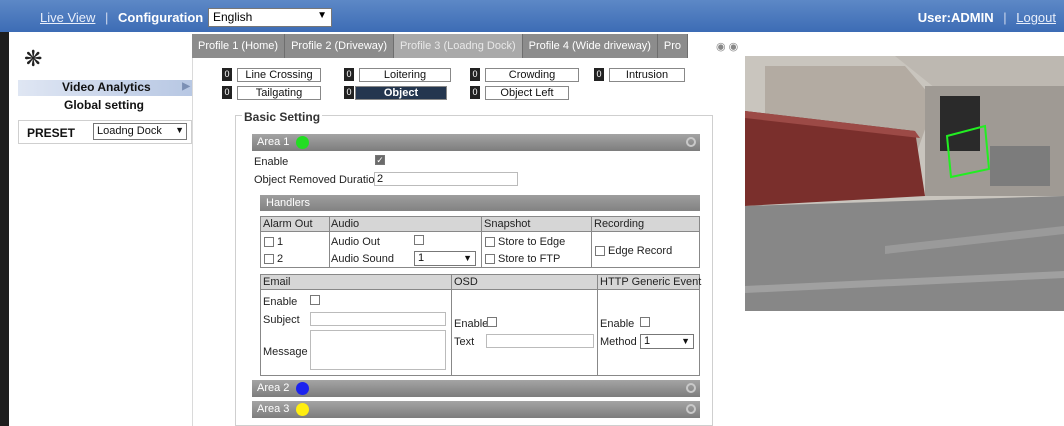 Image resolution: width=1064 pixels, height=426 pixels. I want to click on area-2-header: Area 2, so click(476, 388).